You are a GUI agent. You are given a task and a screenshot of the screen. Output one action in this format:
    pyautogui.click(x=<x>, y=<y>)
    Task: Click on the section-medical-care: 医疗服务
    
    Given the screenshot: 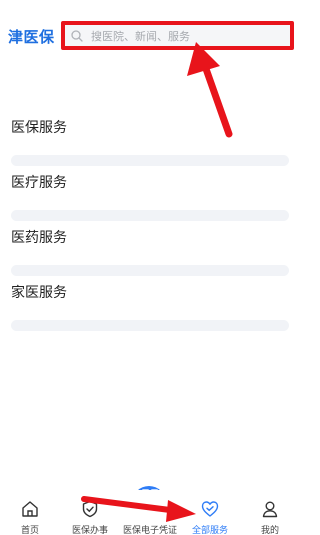 What is the action you would take?
    pyautogui.click(x=150, y=197)
    